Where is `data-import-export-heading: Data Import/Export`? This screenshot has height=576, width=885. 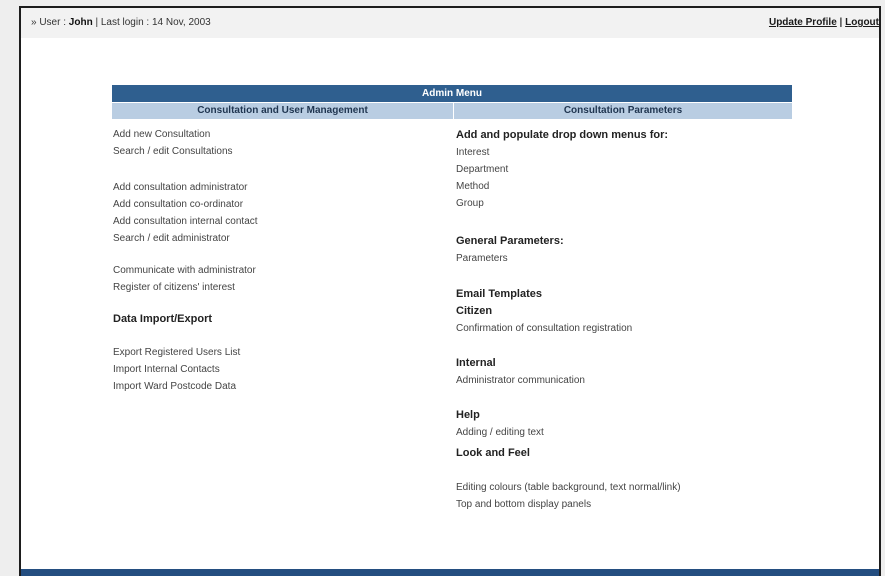 data-import-export-heading: Data Import/Export is located at coordinates (163, 319).